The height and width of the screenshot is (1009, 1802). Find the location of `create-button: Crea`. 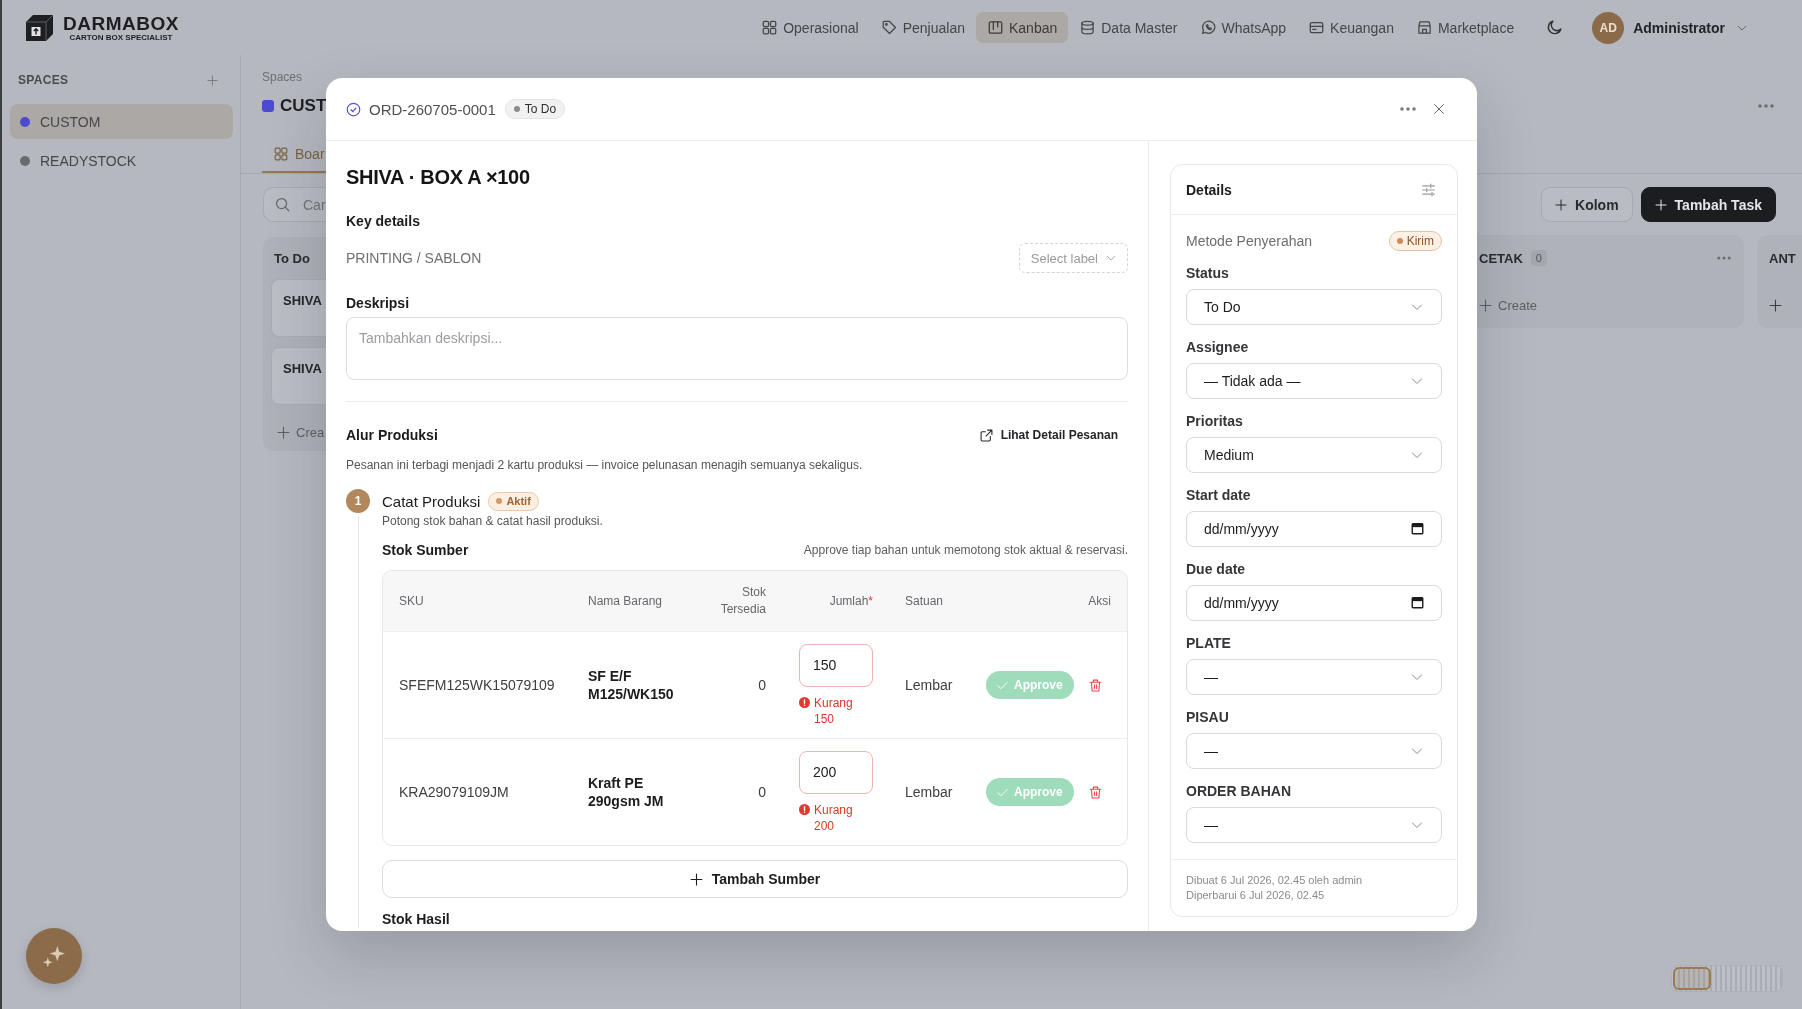

create-button: Crea is located at coordinates (298, 432).